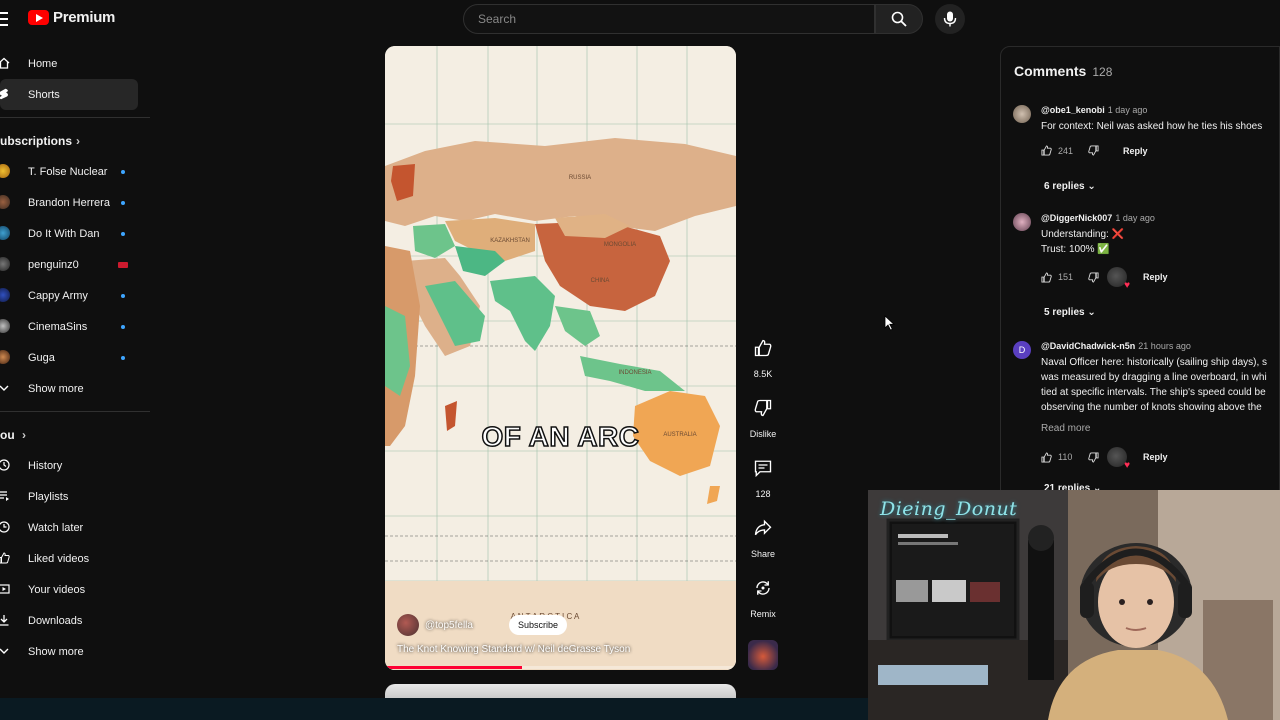  Describe the element at coordinates (69, 94) in the screenshot. I see `sidebar-item-shorts: Shorts` at that location.